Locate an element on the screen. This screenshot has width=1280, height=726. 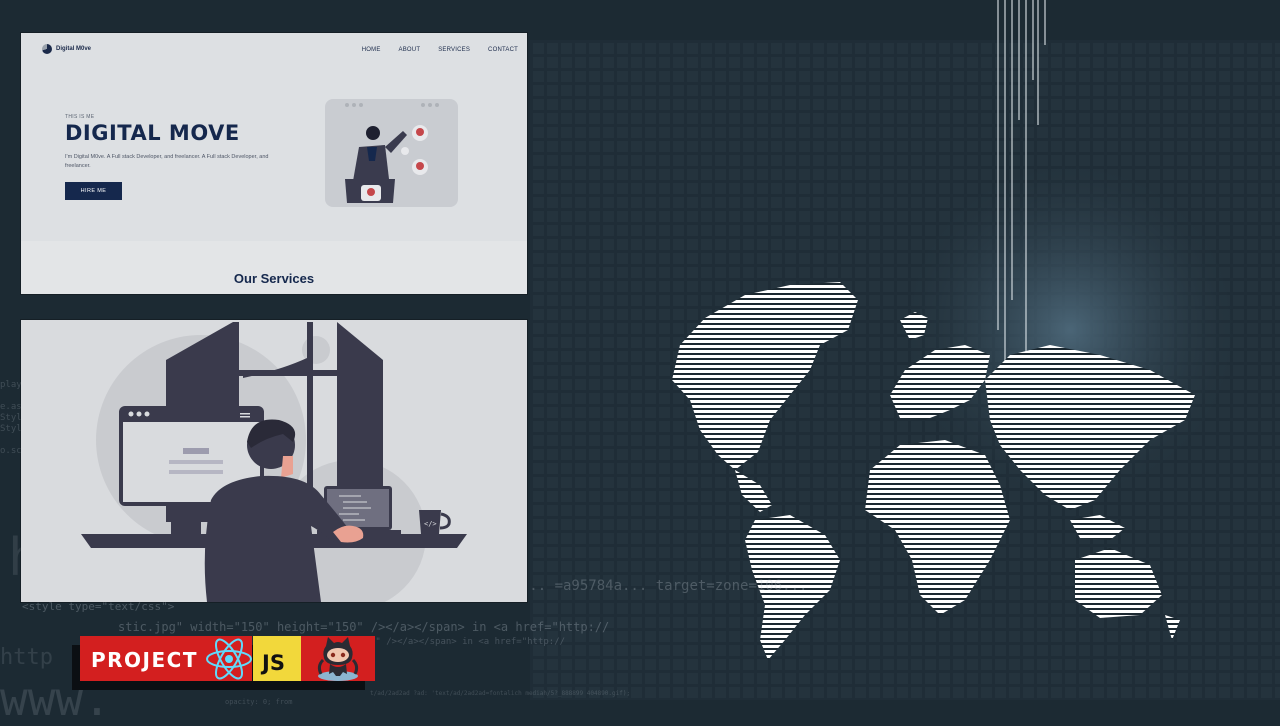
nav-home: HOME is located at coordinates (371, 50).